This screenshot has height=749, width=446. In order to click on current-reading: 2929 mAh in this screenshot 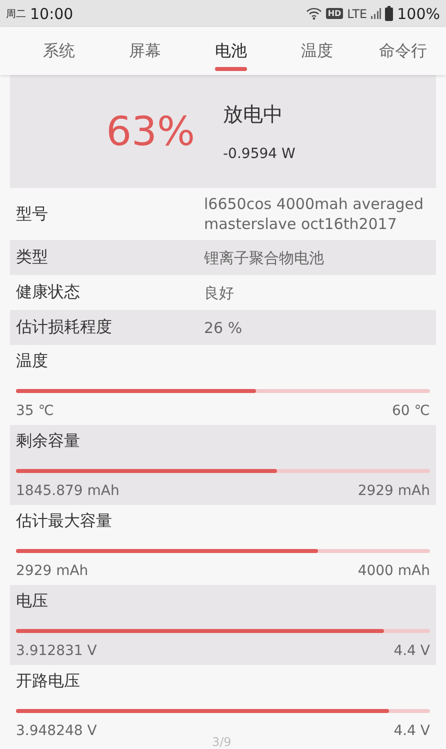, I will do `click(52, 571)`.